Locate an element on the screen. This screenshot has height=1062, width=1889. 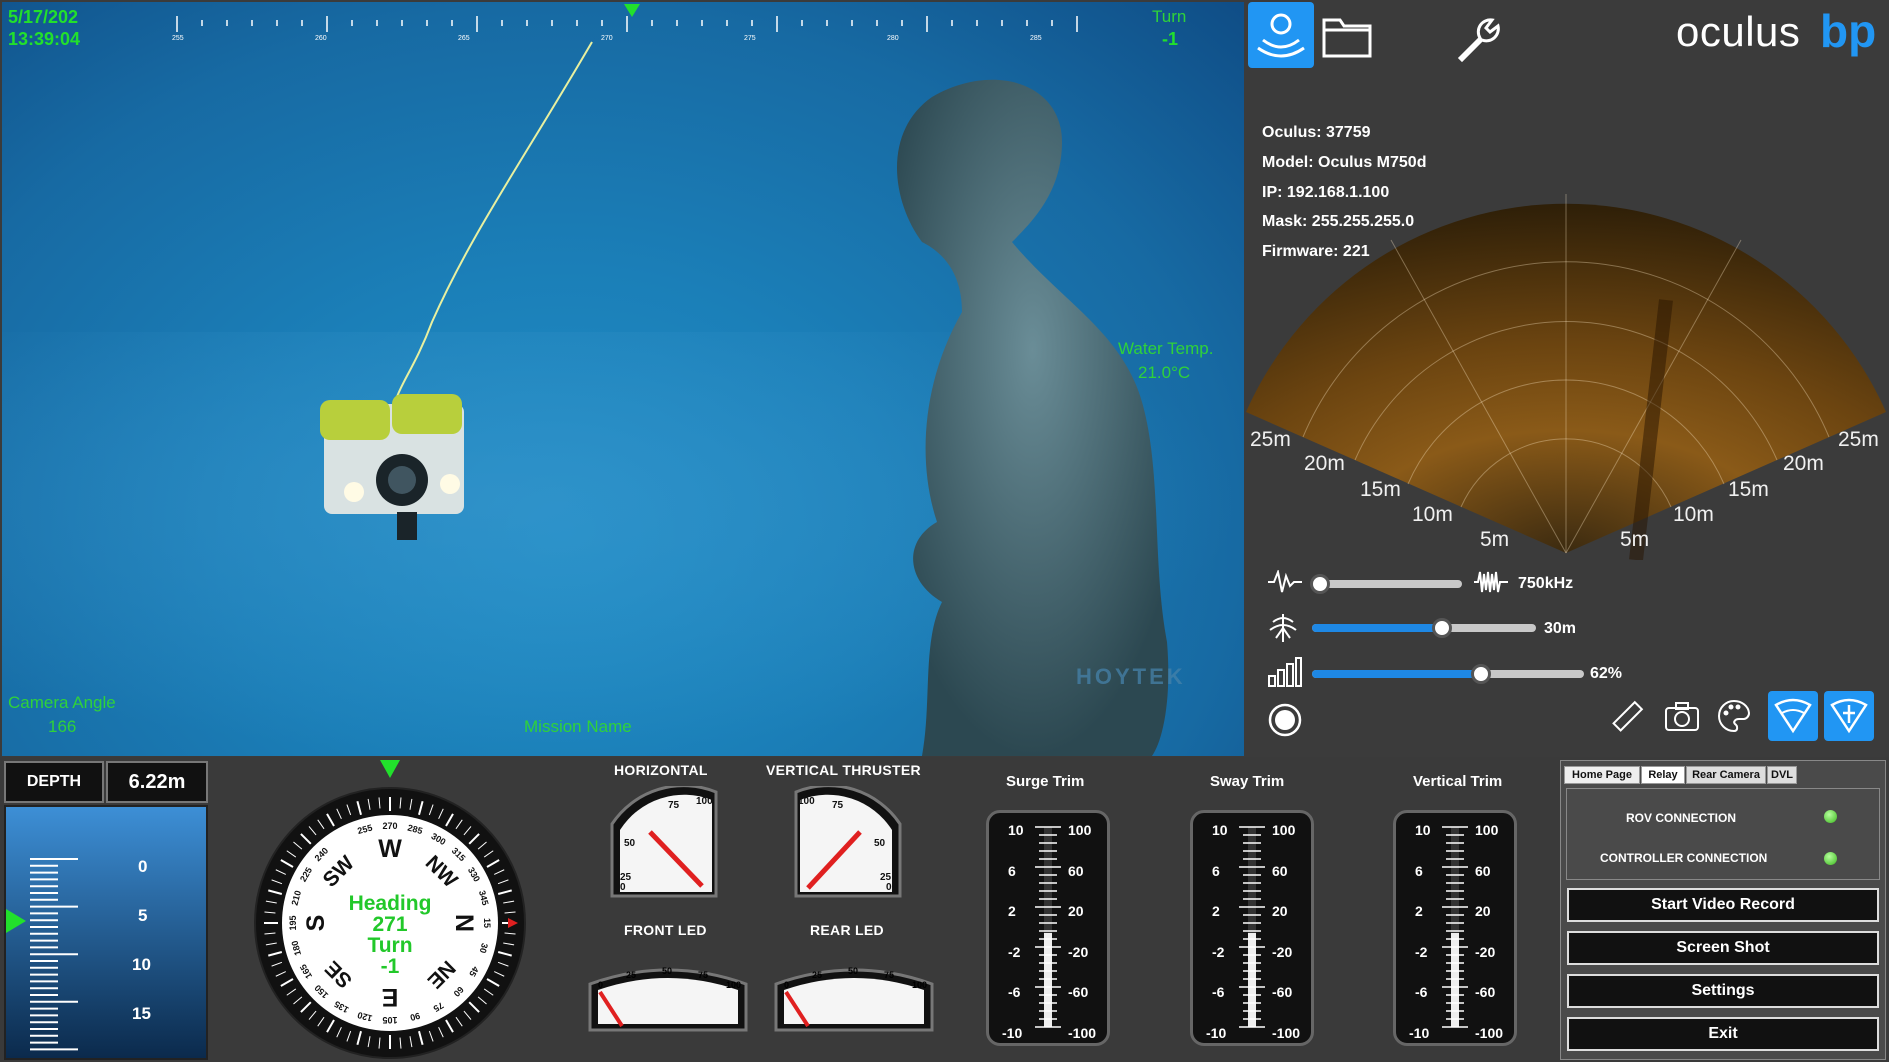
trim-right-label: 100 is located at coordinates (1284, 830).